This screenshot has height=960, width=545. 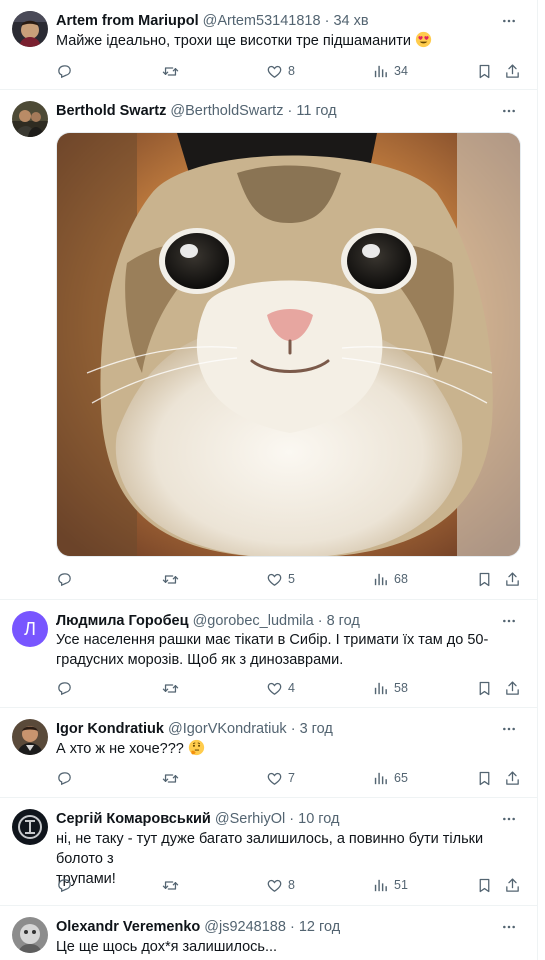 What do you see at coordinates (541, 480) in the screenshot?
I see `scroll-edge` at bounding box center [541, 480].